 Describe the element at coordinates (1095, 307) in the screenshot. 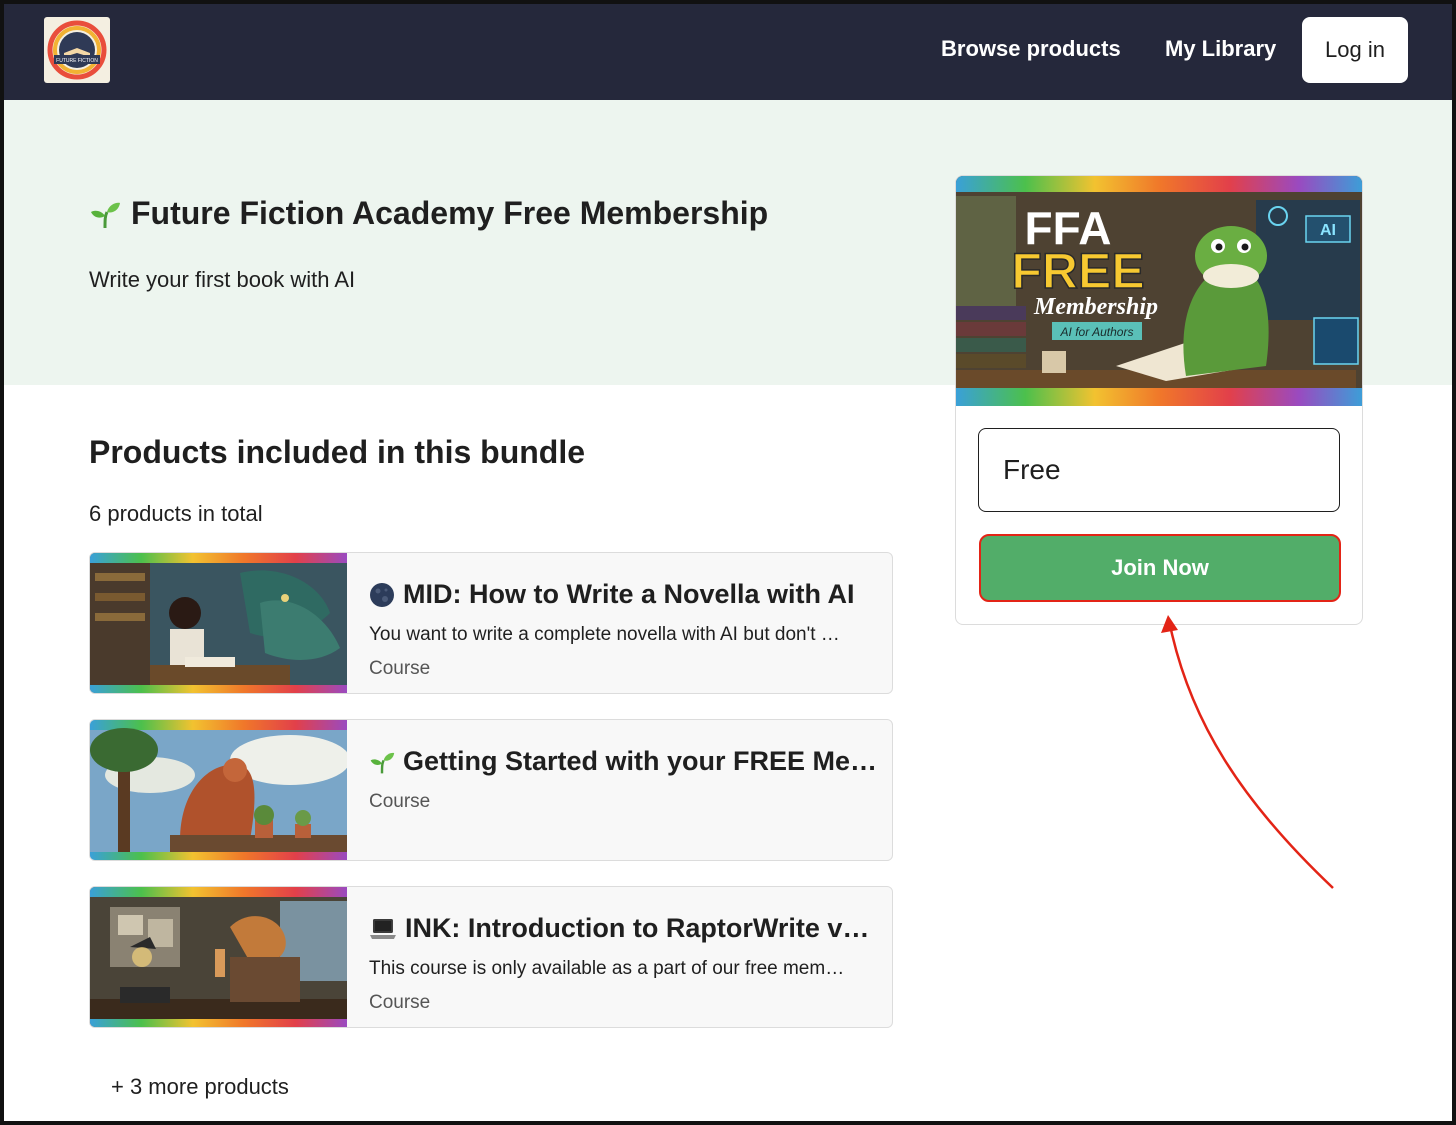

I see `svg-text: Membership` at that location.